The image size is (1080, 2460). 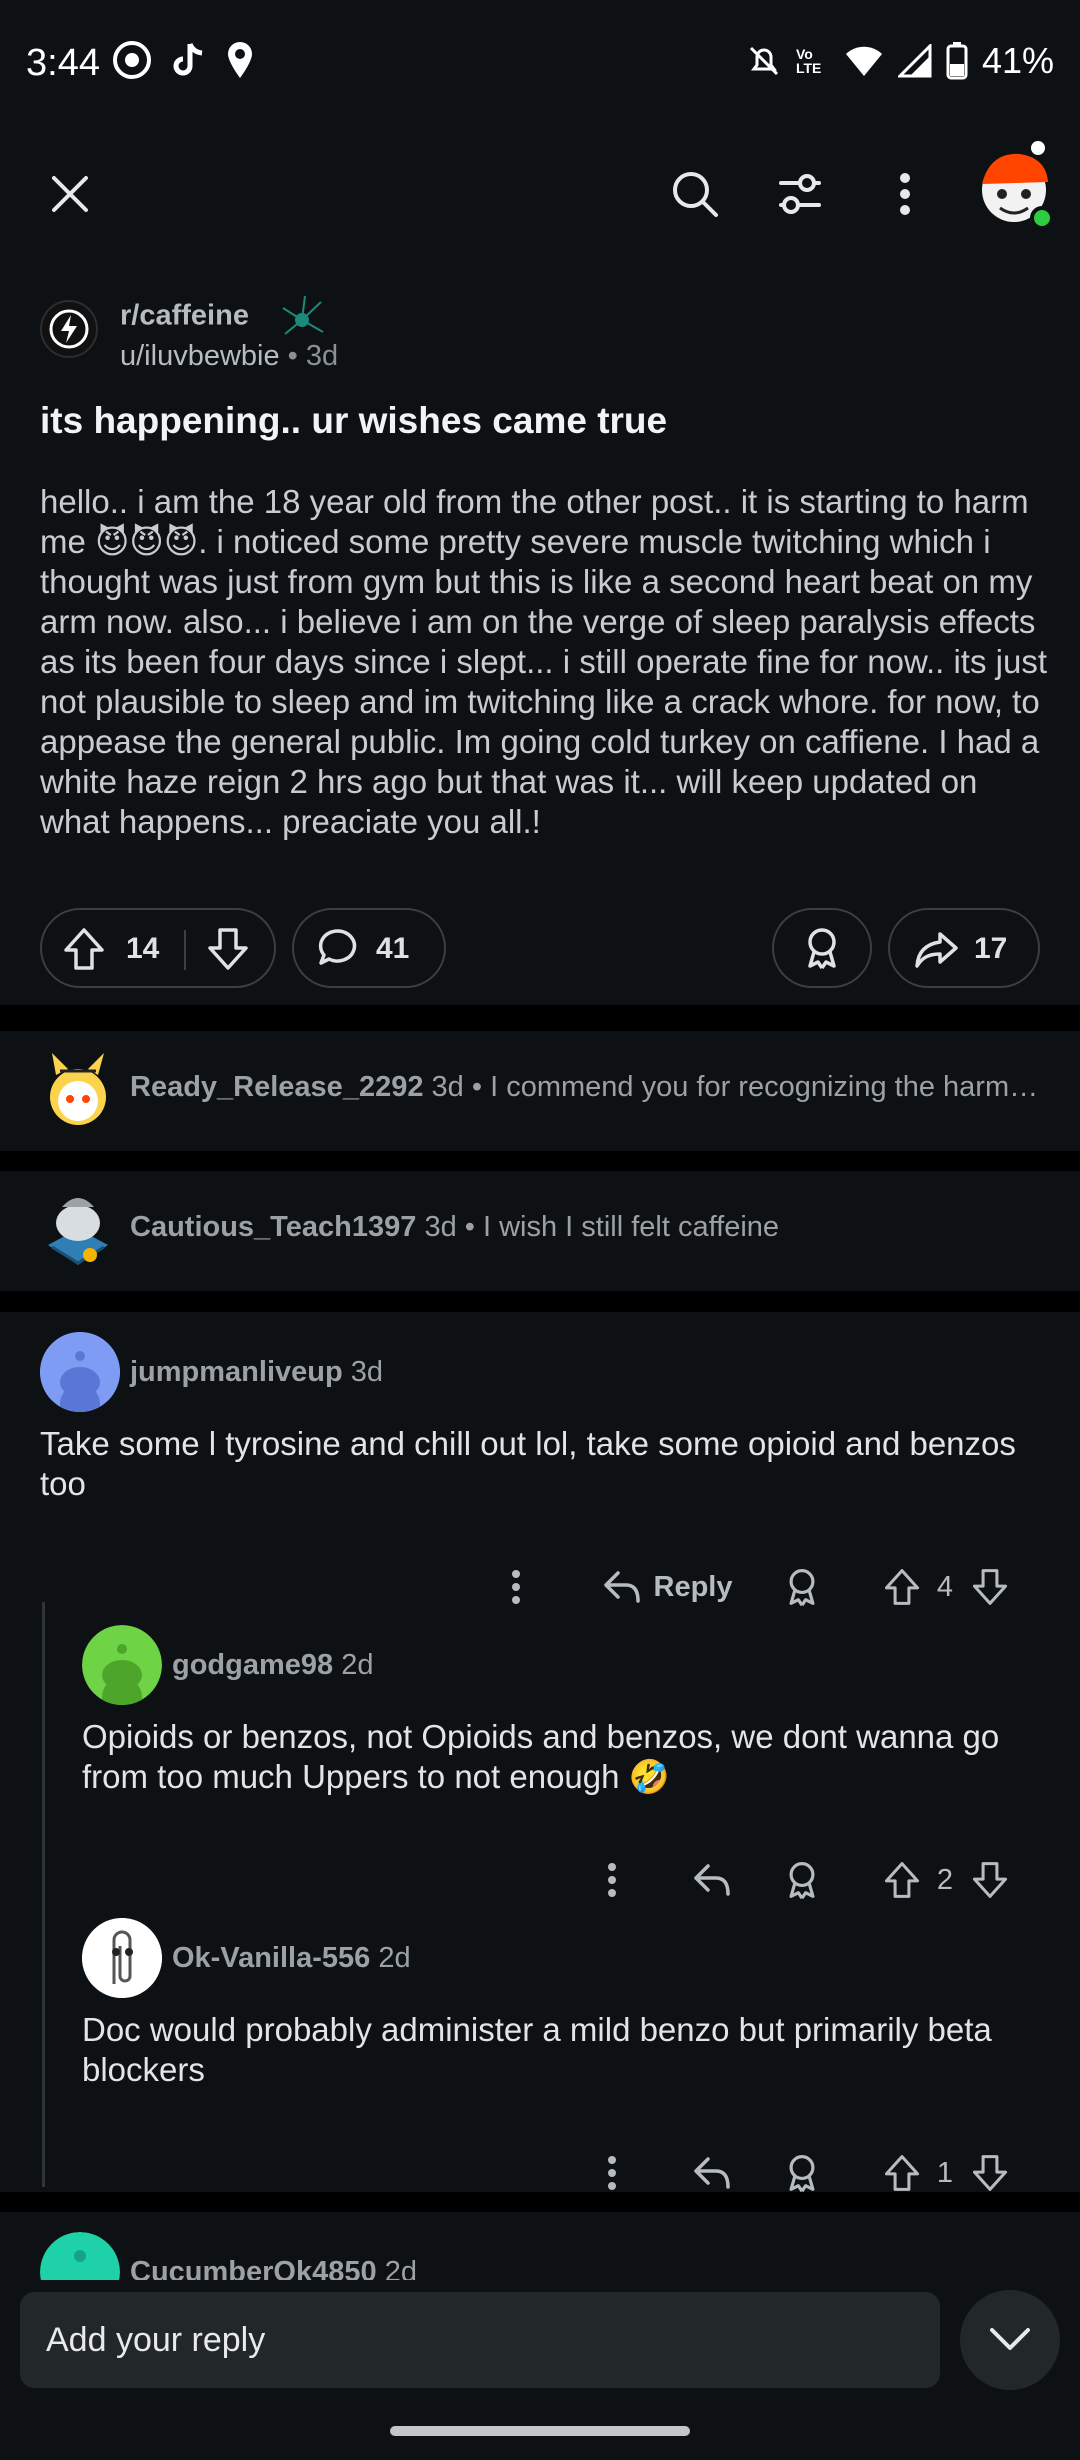 What do you see at coordinates (224, 317) in the screenshot?
I see `subreddit-name: r/caffeine` at bounding box center [224, 317].